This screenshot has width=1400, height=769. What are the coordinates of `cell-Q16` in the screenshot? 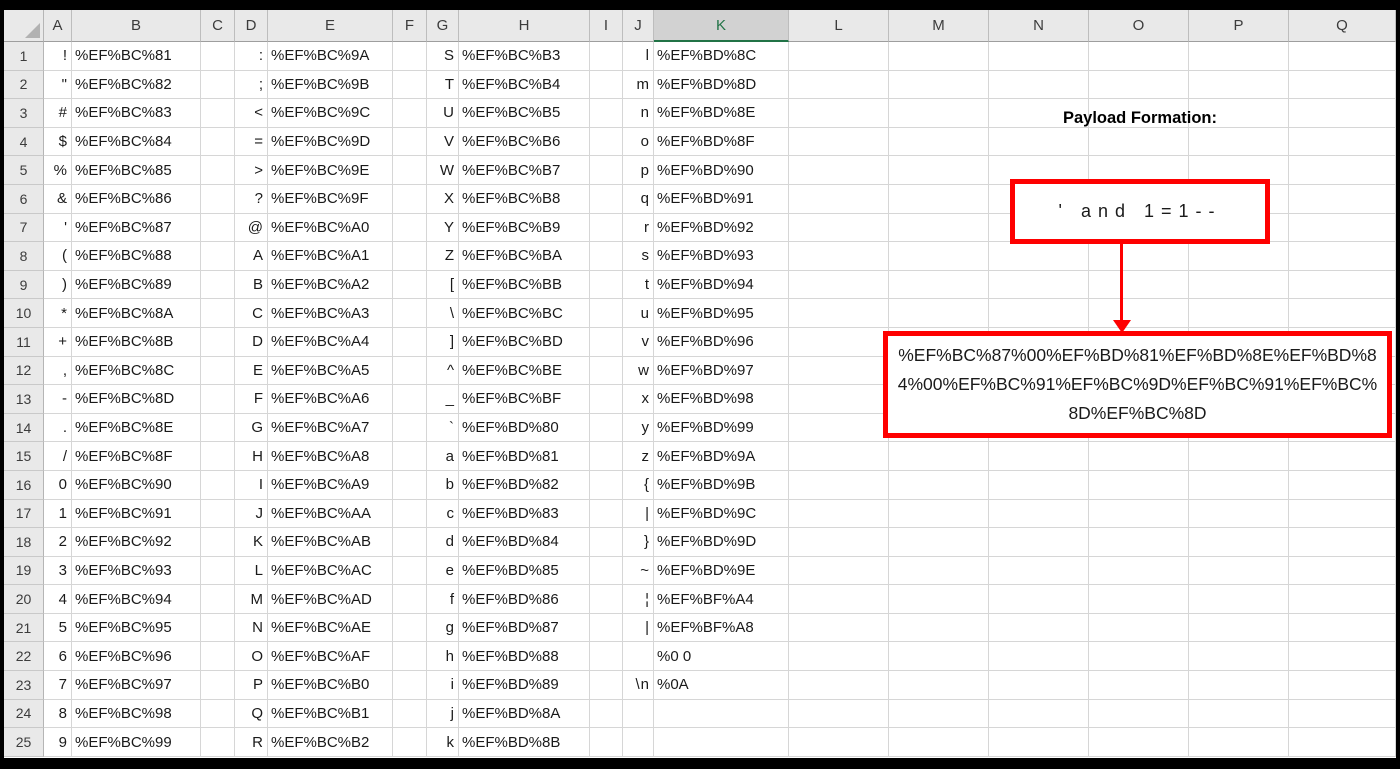 It's located at (1342, 485).